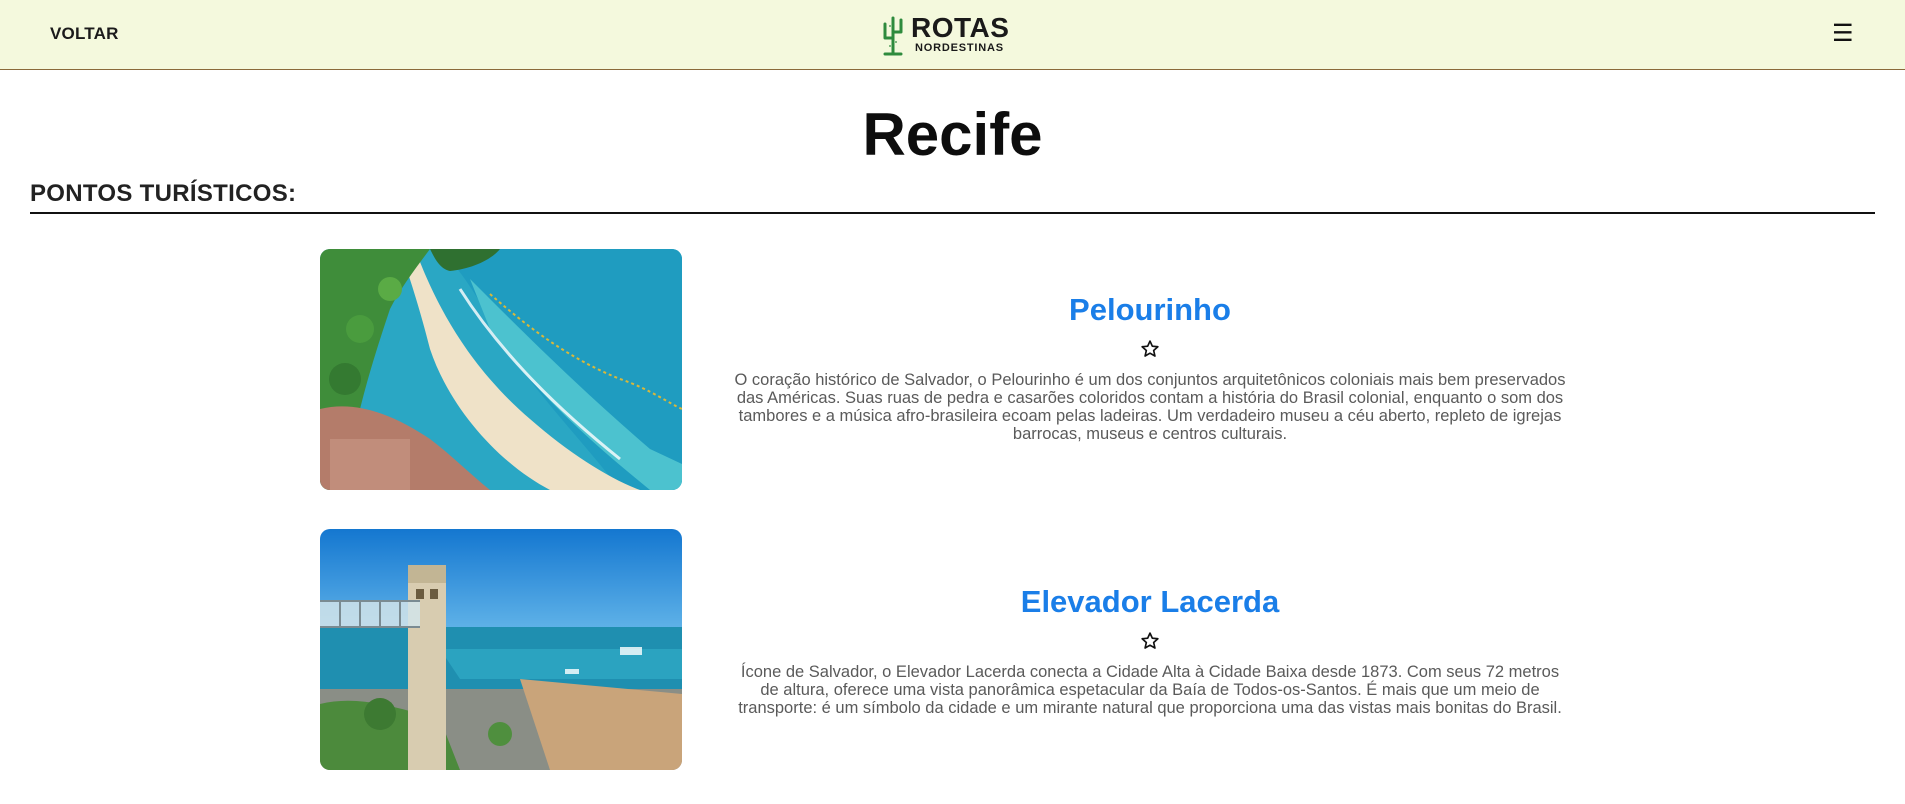 Image resolution: width=1905 pixels, height=804 pixels. I want to click on back-link: VOLTAR, so click(84, 34).